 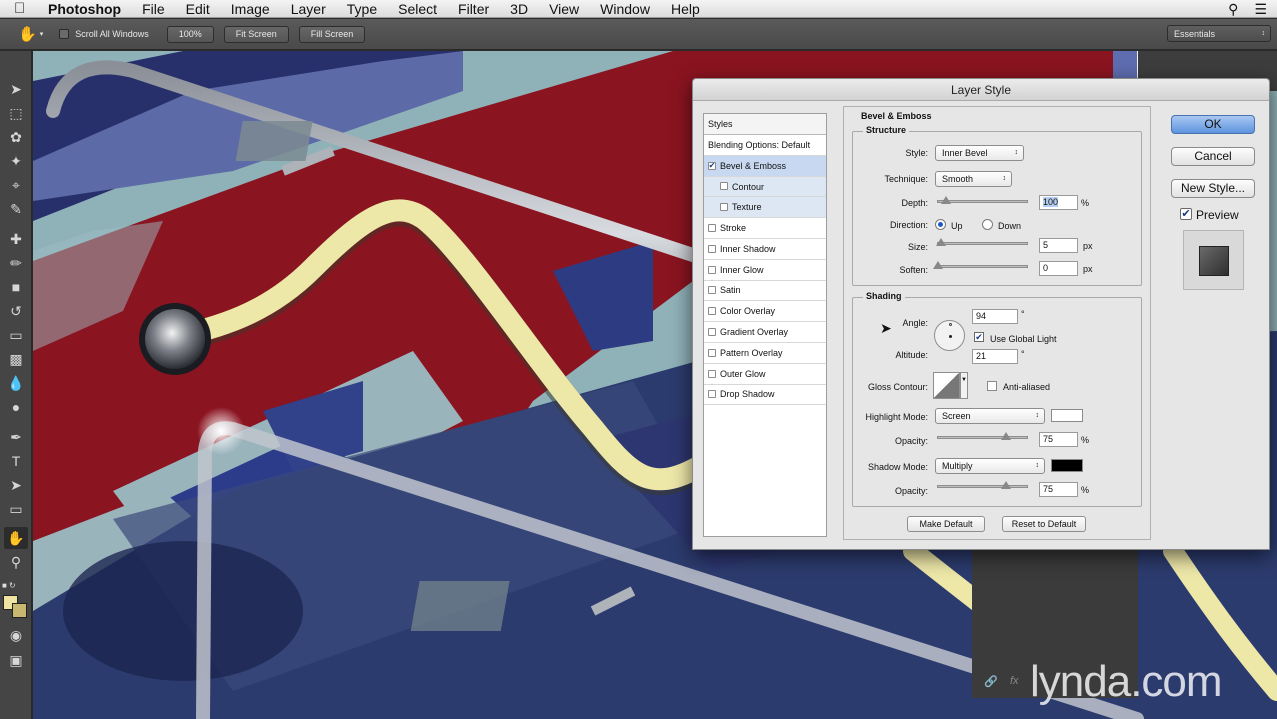 I want to click on bevel-emboss-checkbox: ✔, so click(x=712, y=165).